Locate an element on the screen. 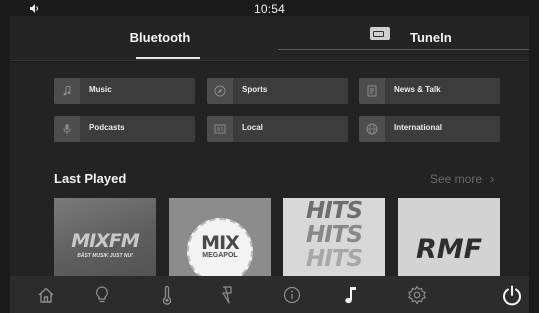 This screenshot has width=539, height=313. info-icon is located at coordinates (292, 294).